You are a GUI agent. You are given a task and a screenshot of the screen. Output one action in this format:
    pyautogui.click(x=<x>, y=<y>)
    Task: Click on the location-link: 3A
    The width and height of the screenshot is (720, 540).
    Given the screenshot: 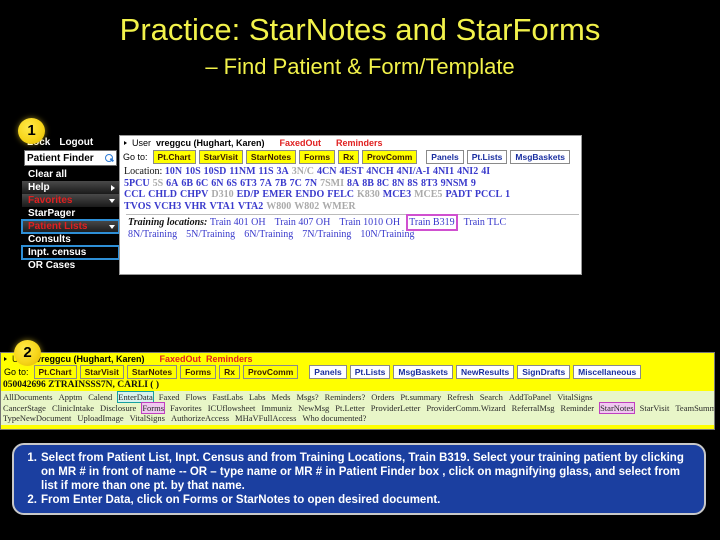 What is the action you would take?
    pyautogui.click(x=283, y=171)
    